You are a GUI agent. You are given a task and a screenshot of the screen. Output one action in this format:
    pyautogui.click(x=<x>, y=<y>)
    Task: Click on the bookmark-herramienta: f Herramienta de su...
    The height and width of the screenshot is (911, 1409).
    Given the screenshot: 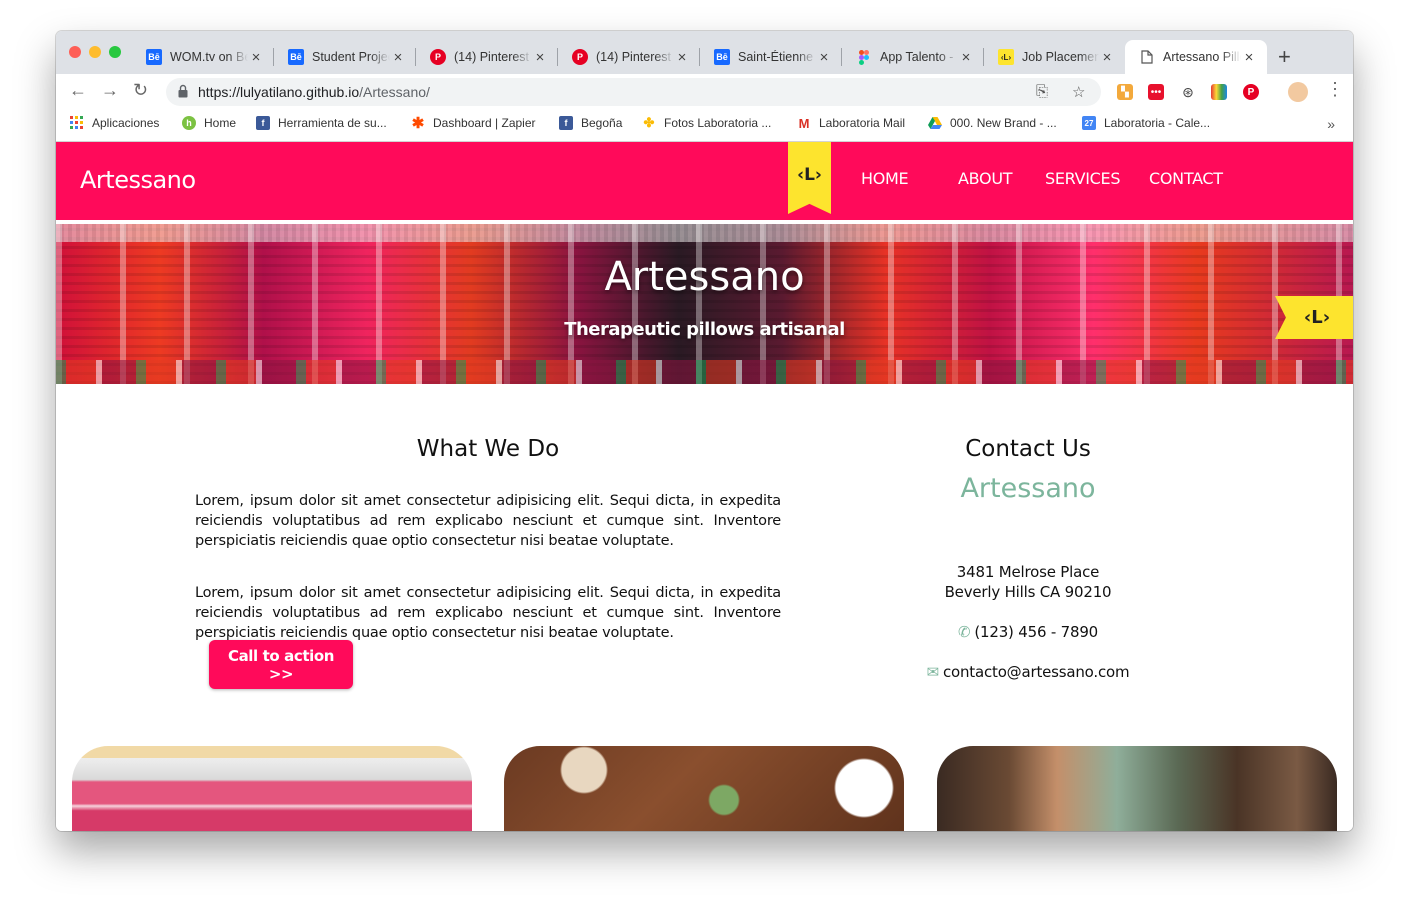 What is the action you would take?
    pyautogui.click(x=321, y=123)
    